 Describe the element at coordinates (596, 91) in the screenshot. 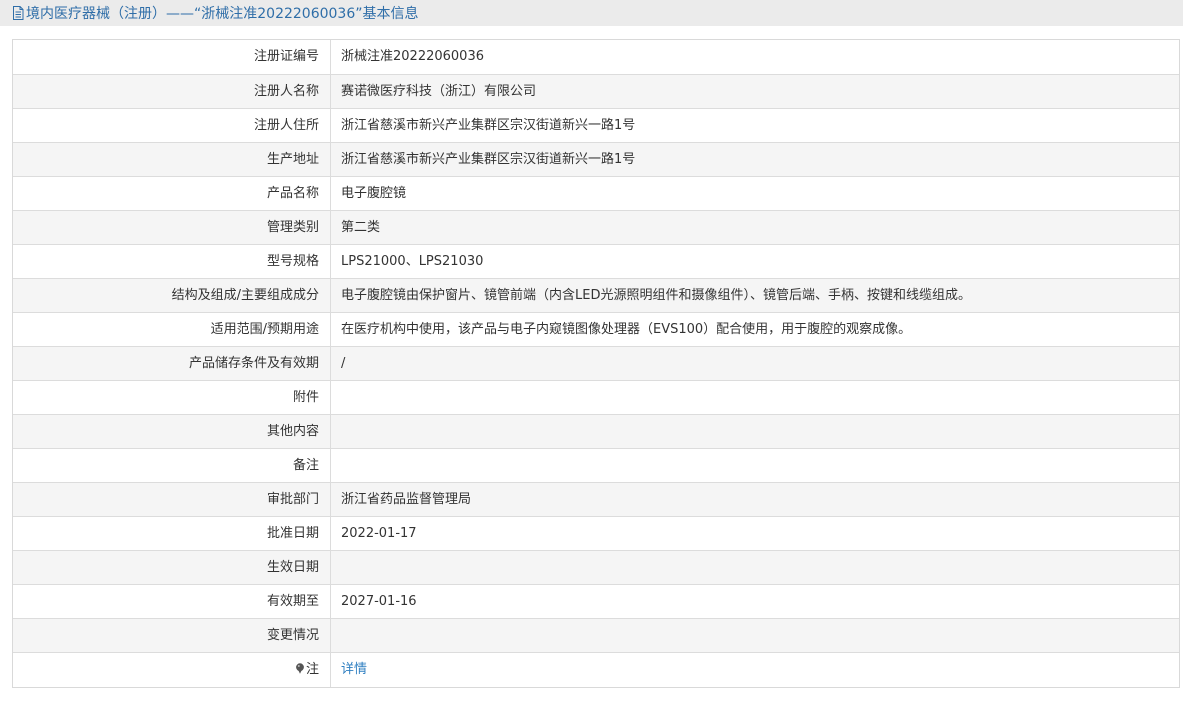

I see `table-row: 注册人名称 赛诺微医疗科技（浙江）有限公司` at that location.